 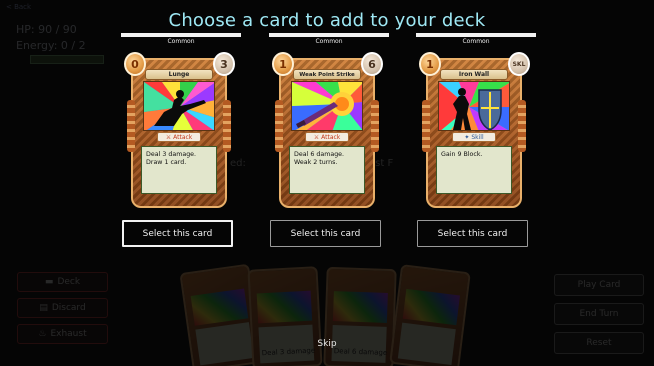 I want to click on card-name: Lunge, so click(x=179, y=74).